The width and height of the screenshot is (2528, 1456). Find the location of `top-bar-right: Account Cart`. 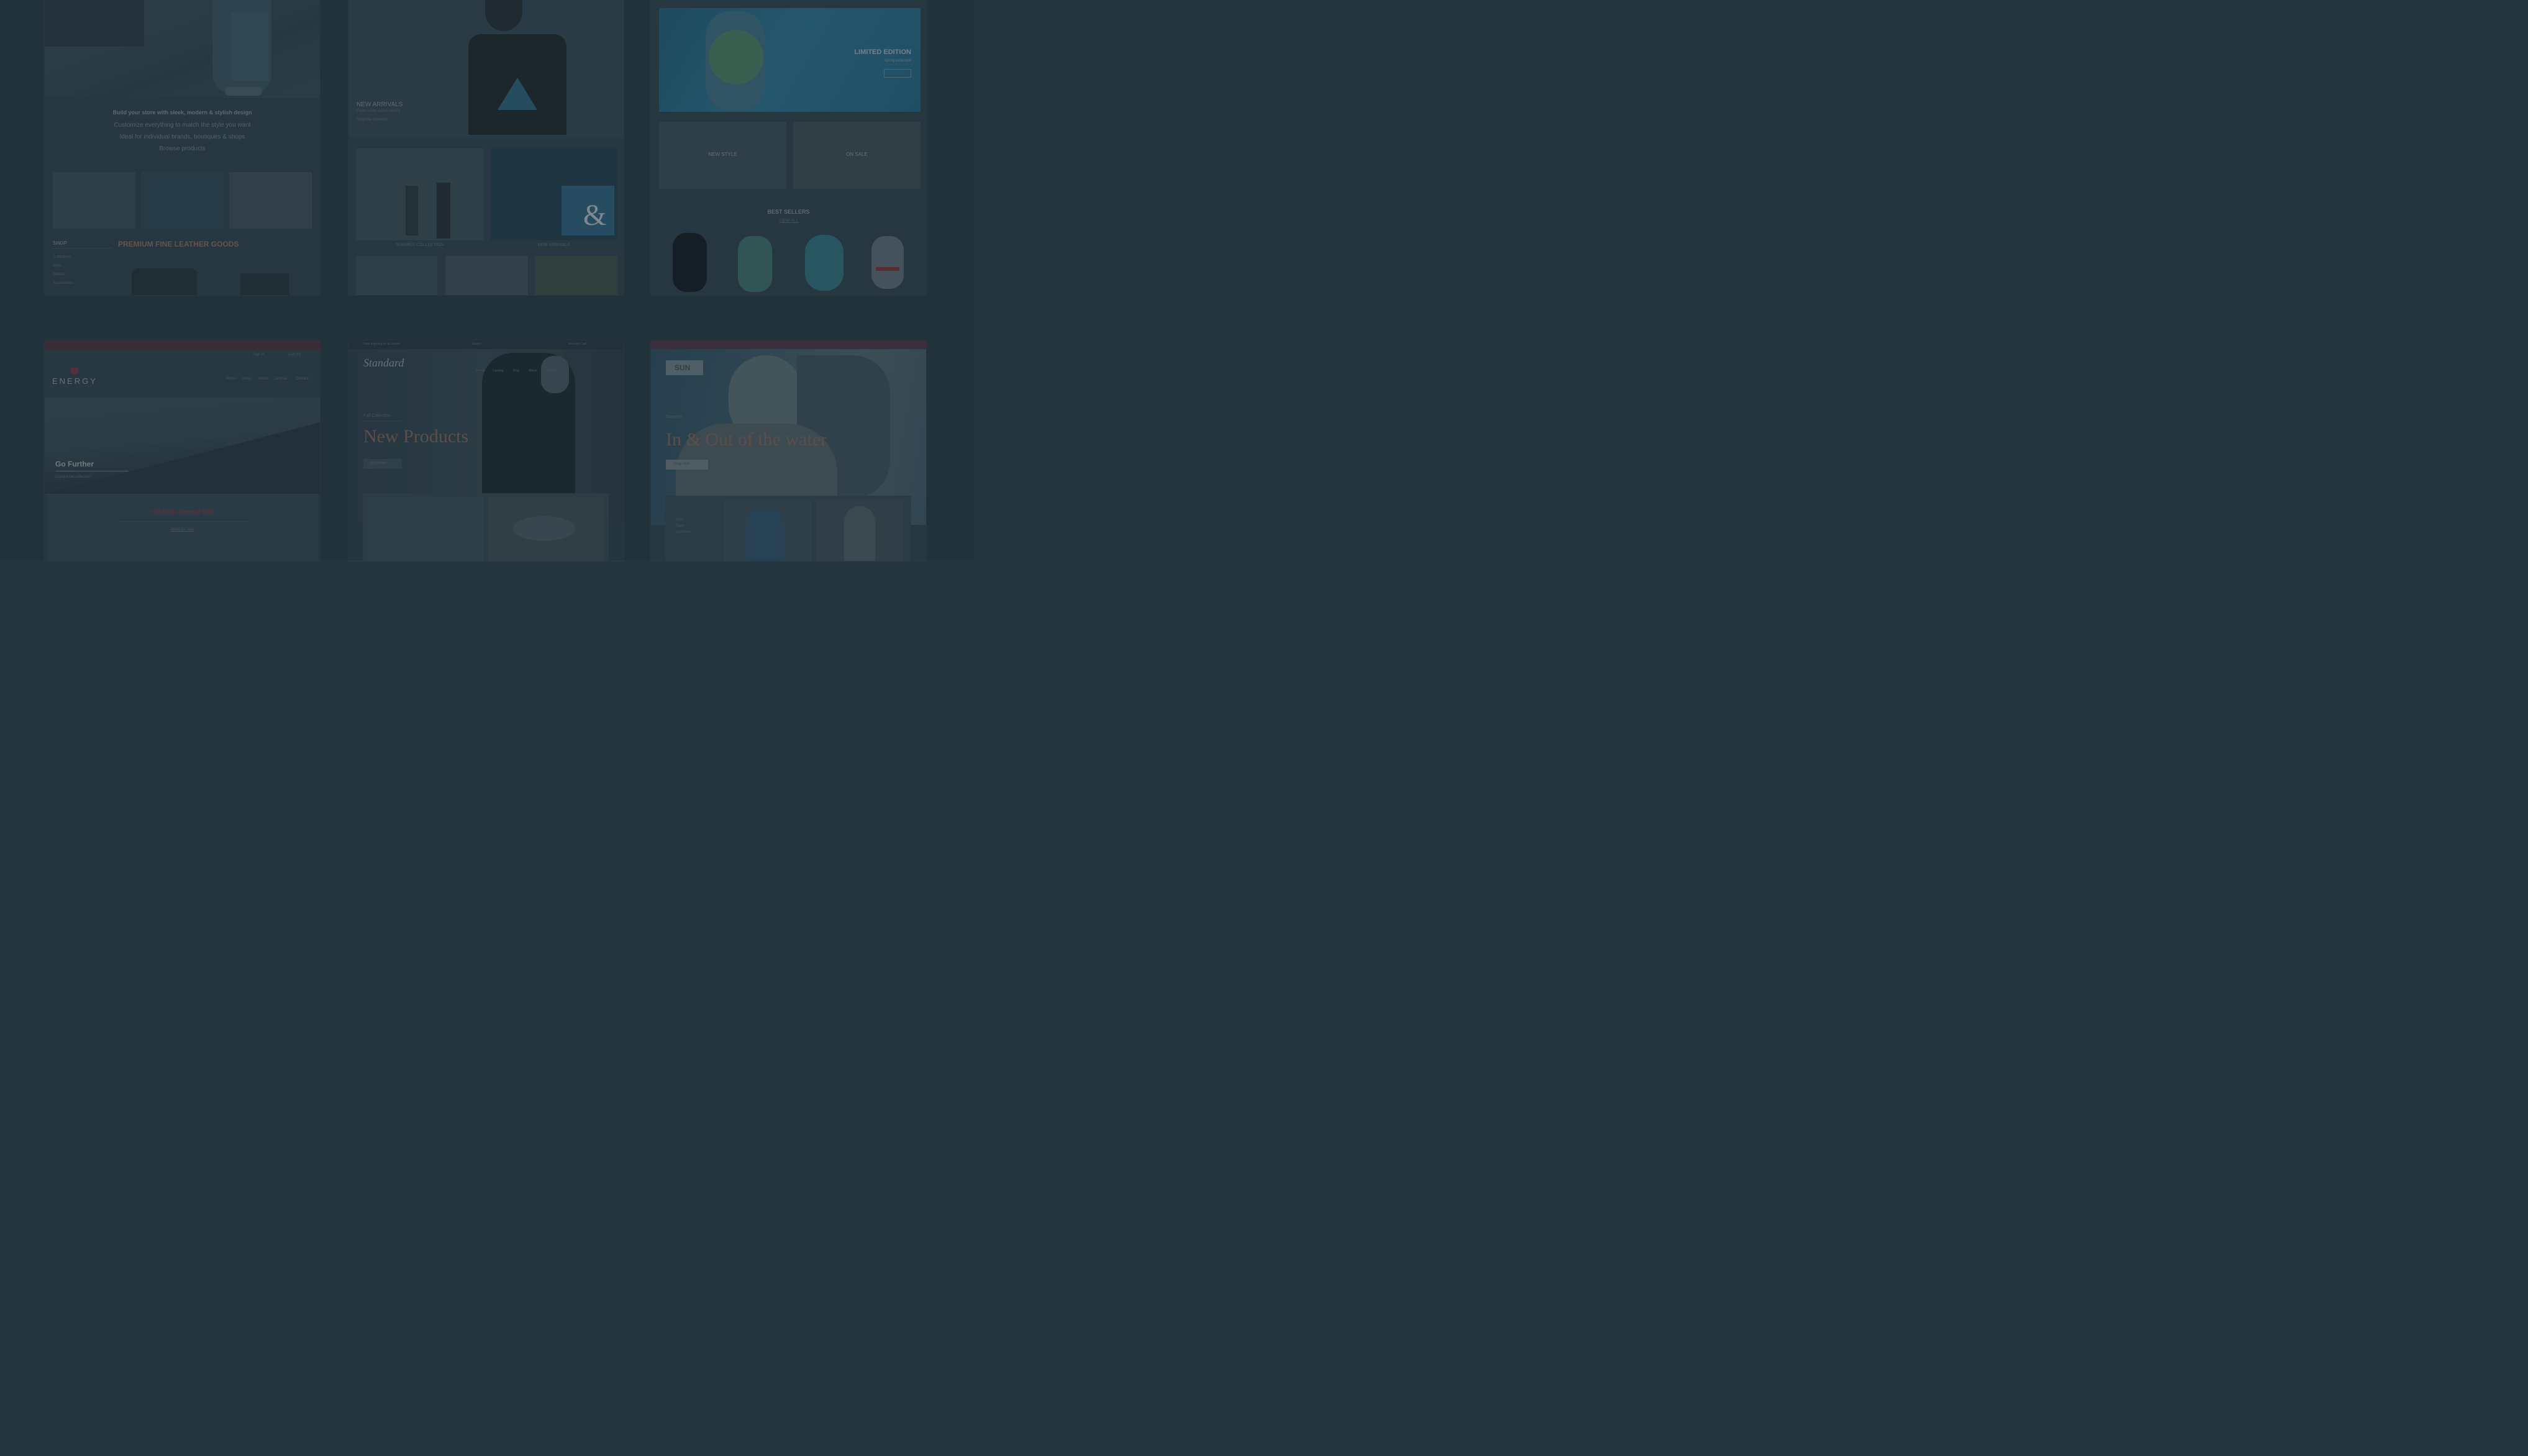

top-bar-right: Account Cart is located at coordinates (577, 344).